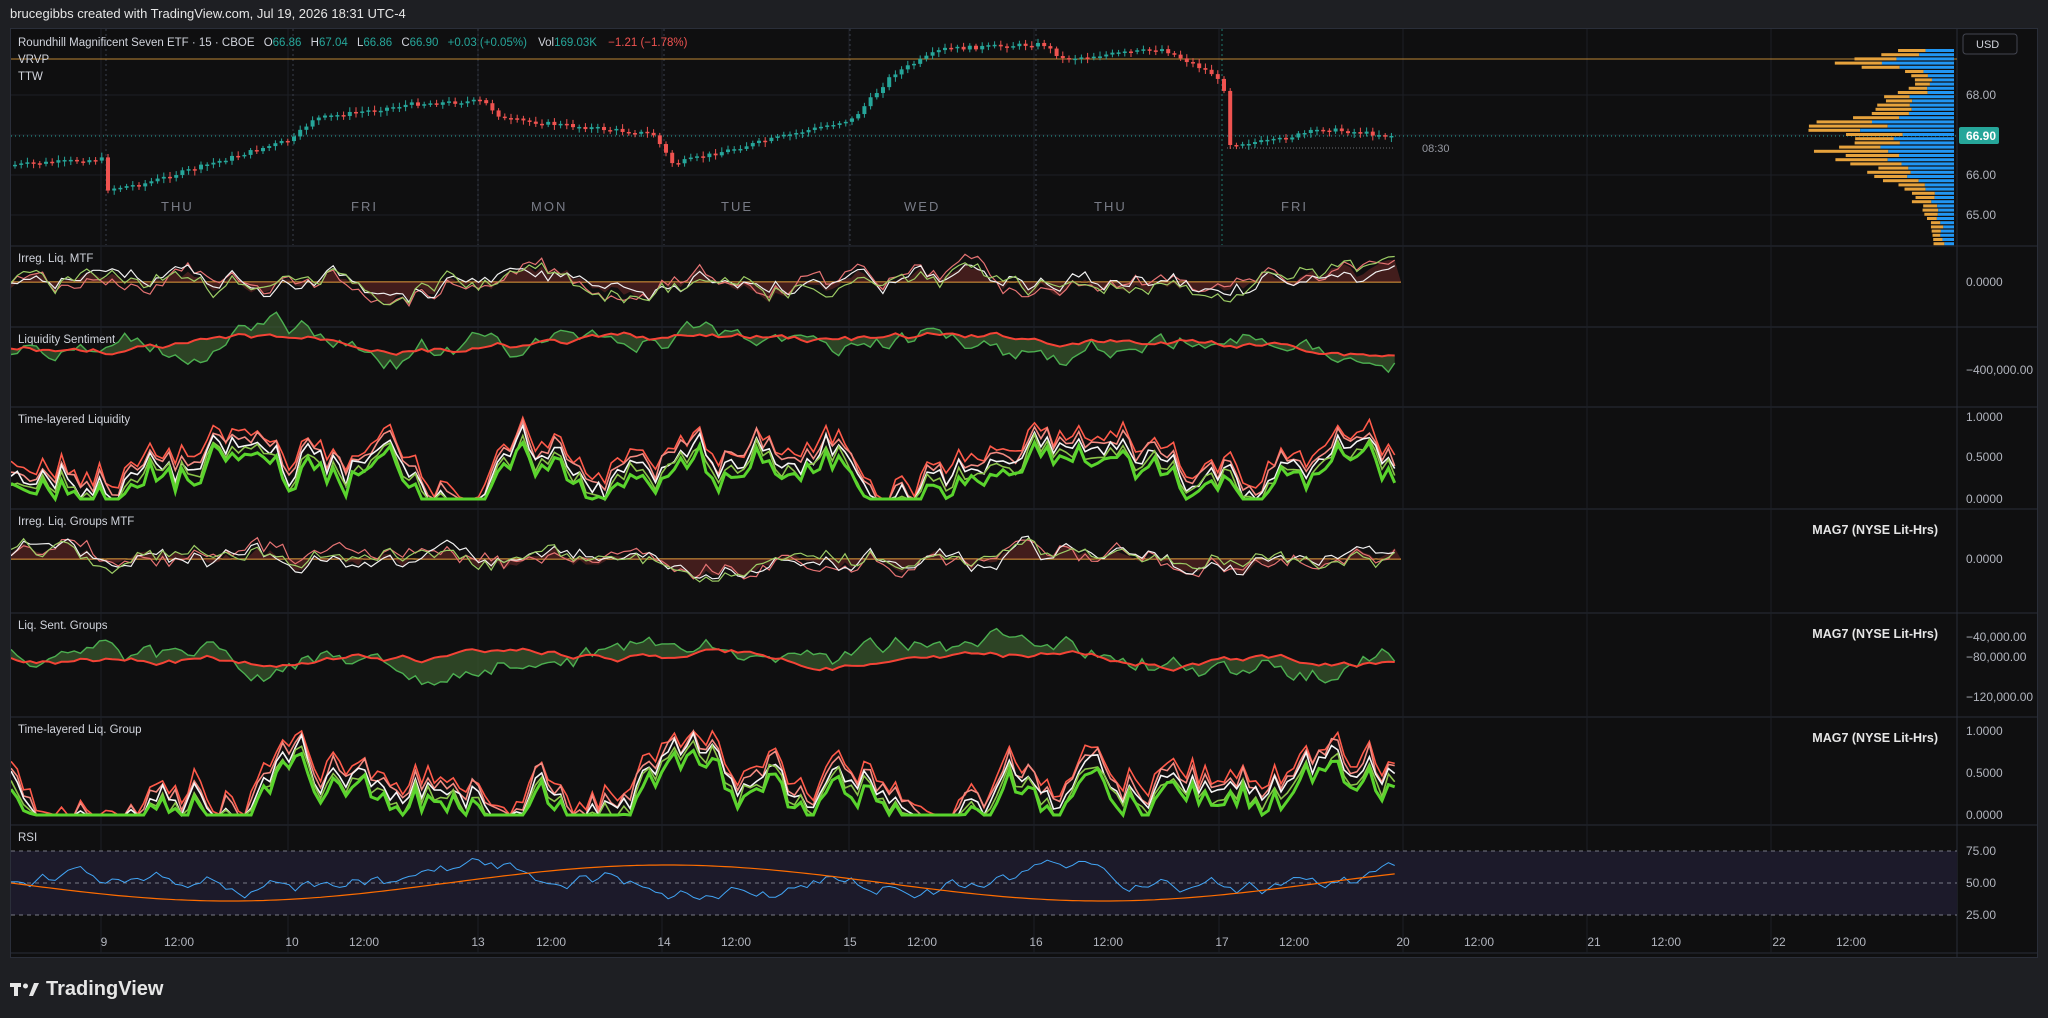 The height and width of the screenshot is (1018, 2048). I want to click on indicator-pane: Liquidity Sentiment −400,000.00, so click(1021, 344).